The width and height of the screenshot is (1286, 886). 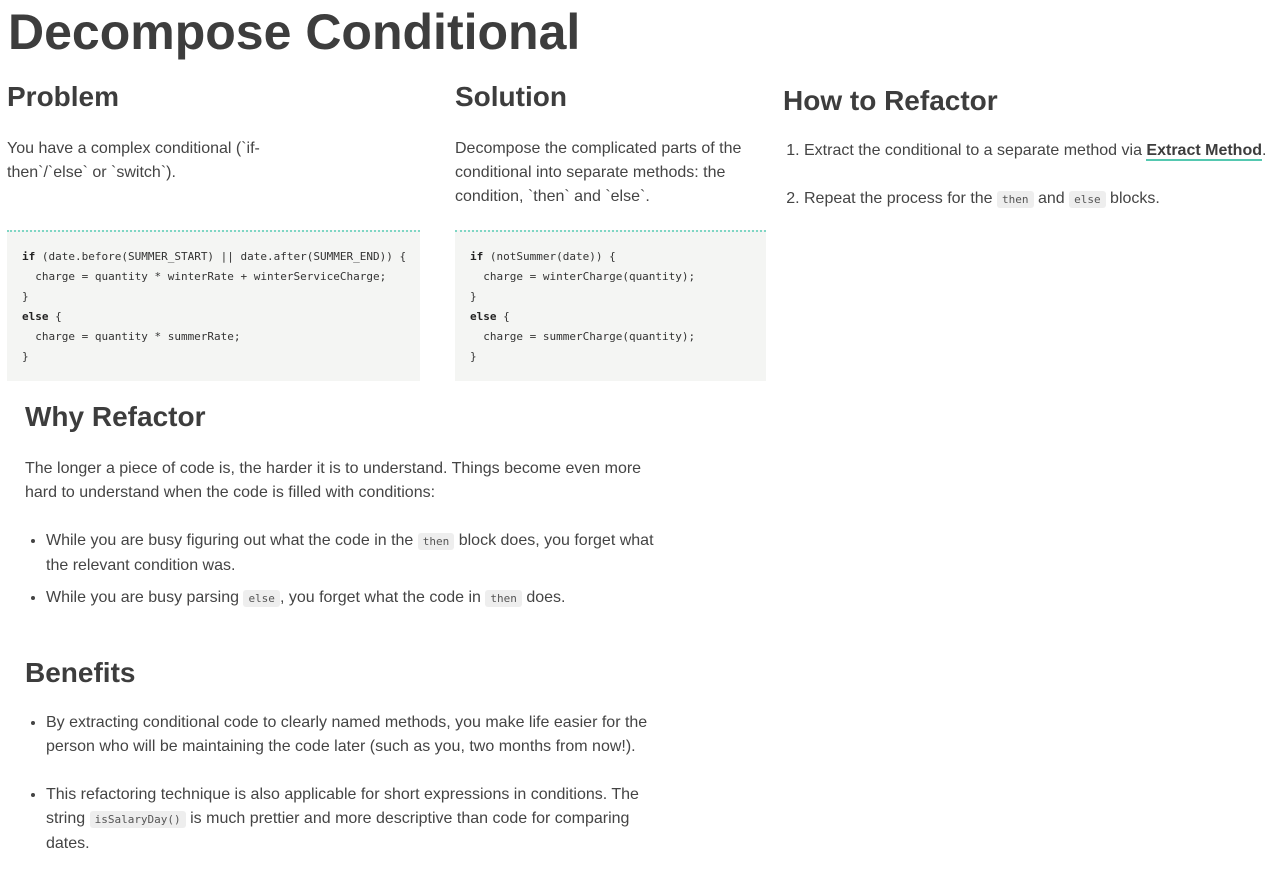 I want to click on code-text: charge = winterCharge(quantity);, so click(x=583, y=276).